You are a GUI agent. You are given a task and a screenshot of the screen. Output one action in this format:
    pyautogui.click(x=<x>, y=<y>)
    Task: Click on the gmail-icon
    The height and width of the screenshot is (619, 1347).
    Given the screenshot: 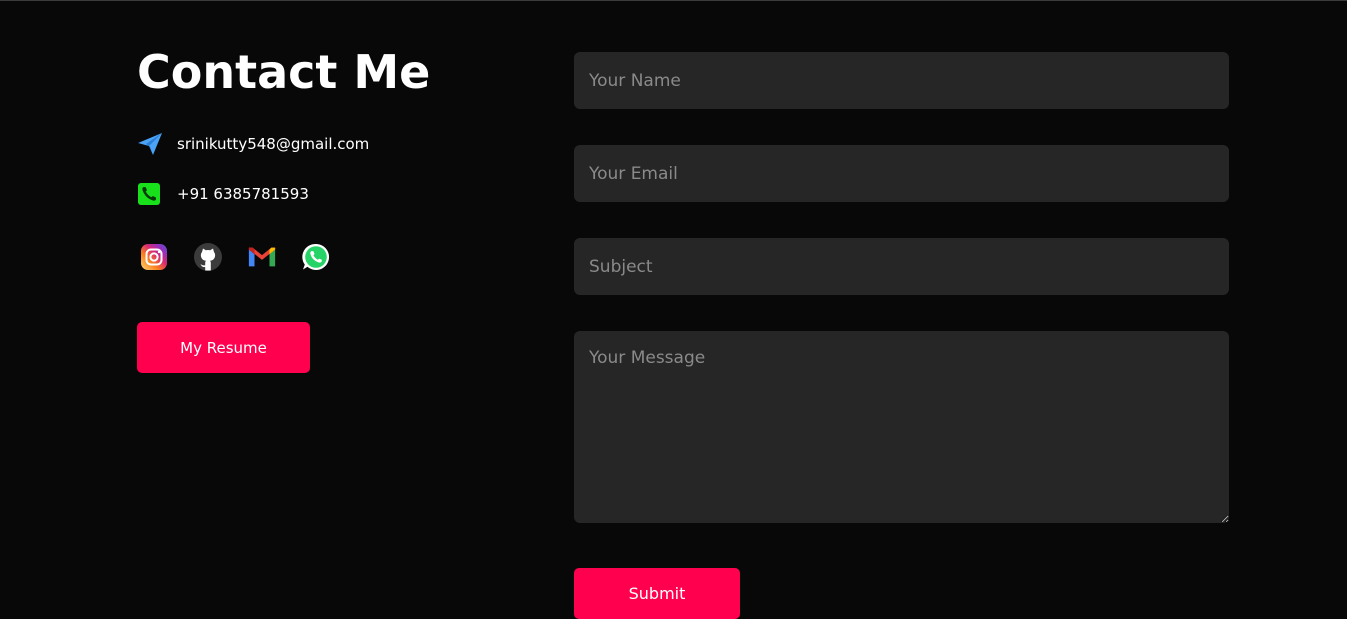 What is the action you would take?
    pyautogui.click(x=262, y=257)
    